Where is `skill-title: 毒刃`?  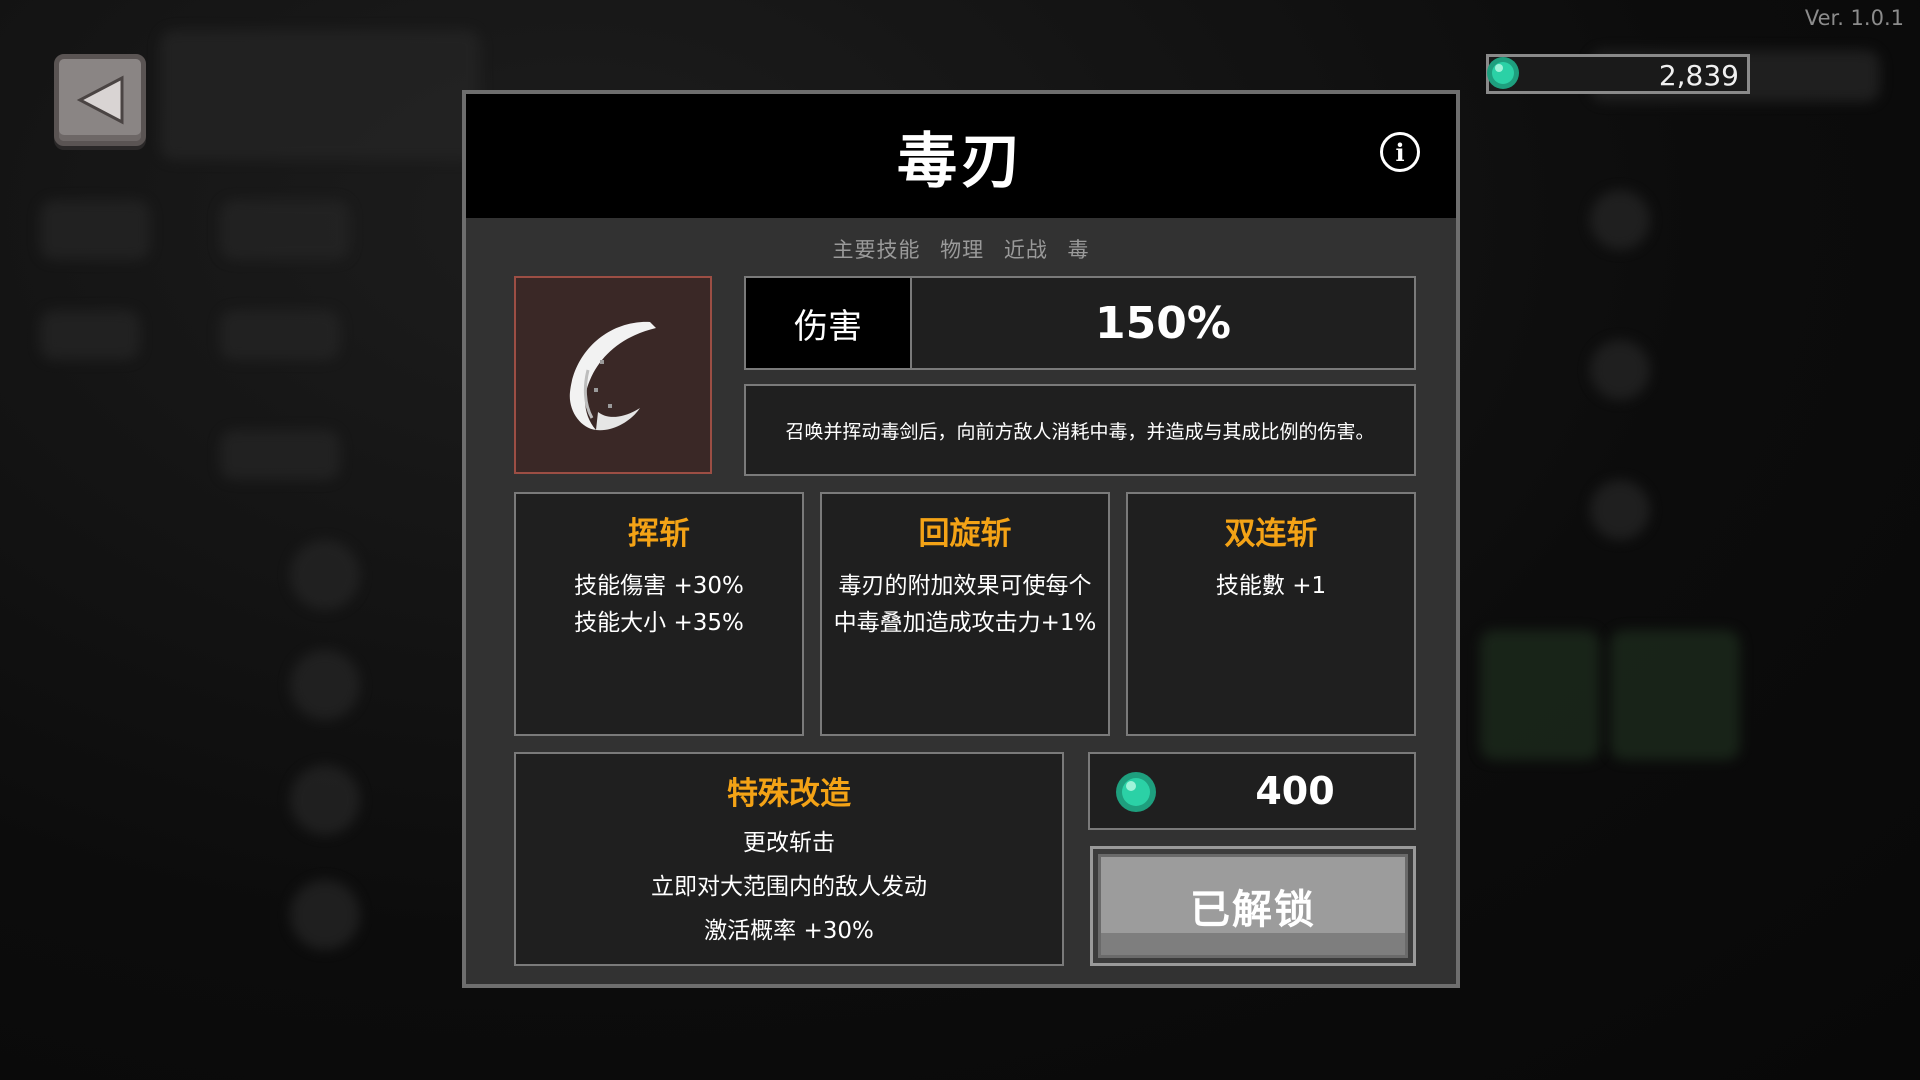 skill-title: 毒刃 is located at coordinates (961, 161).